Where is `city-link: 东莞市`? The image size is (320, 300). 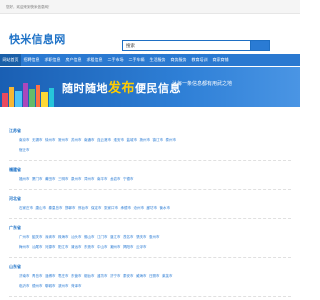
city-link: 东莞市 is located at coordinates (89, 247).